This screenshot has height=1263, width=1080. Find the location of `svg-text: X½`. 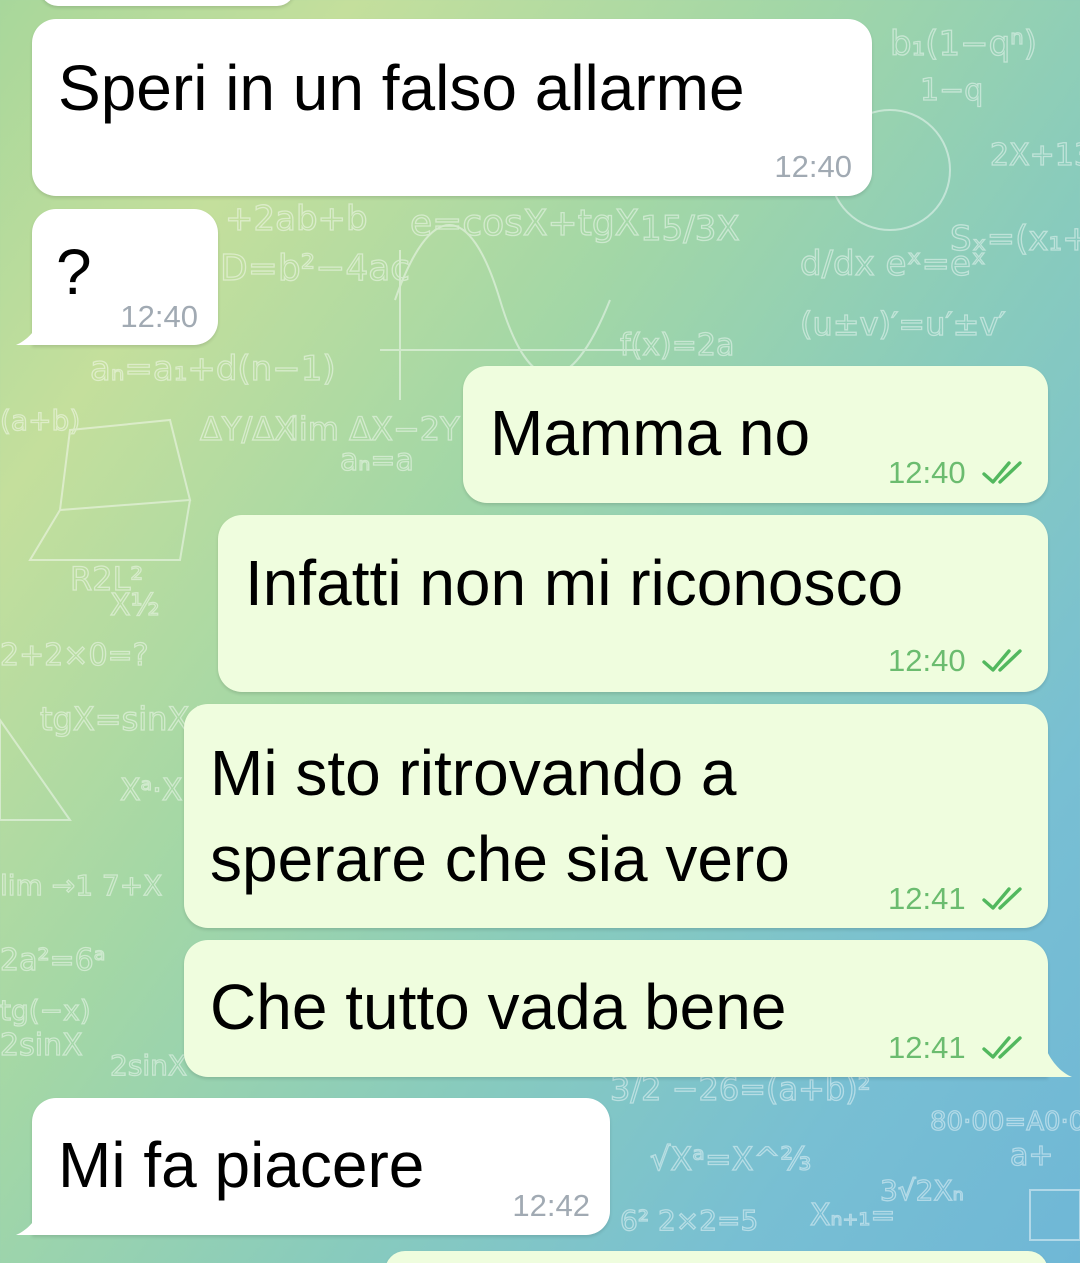

svg-text: X½ is located at coordinates (135, 605).